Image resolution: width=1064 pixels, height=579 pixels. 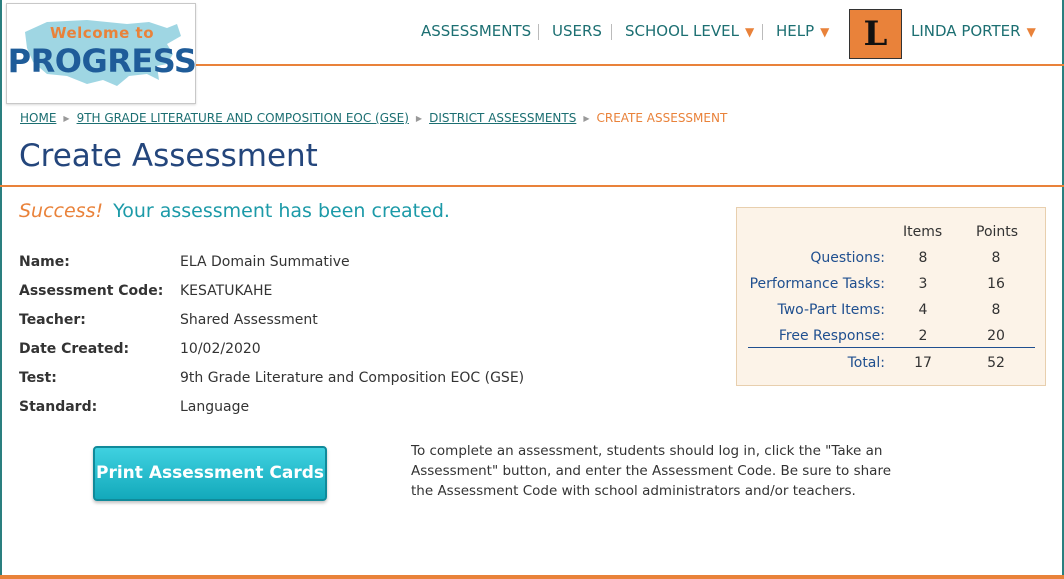 I want to click on nav-help: HELP ▼, so click(x=802, y=31).